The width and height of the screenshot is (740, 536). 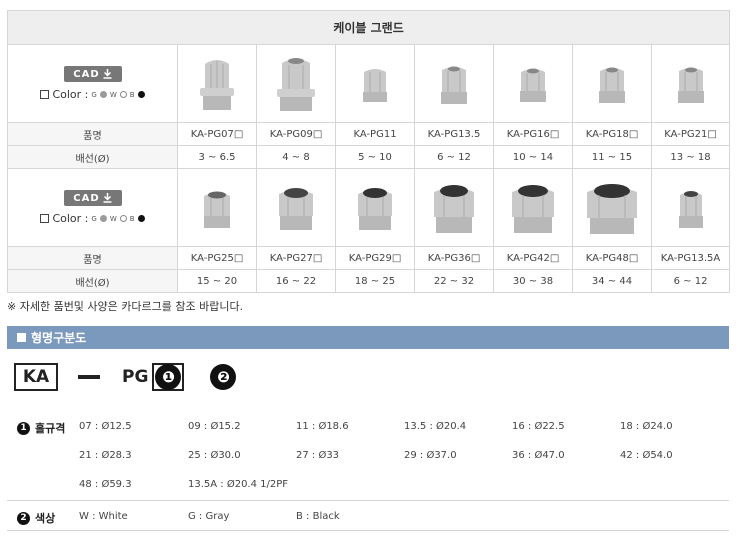 What do you see at coordinates (125, 306) in the screenshot?
I see `catalog-note: ※ 자세한 품번및 사양은 카다르그를 참조 바랍니다.` at bounding box center [125, 306].